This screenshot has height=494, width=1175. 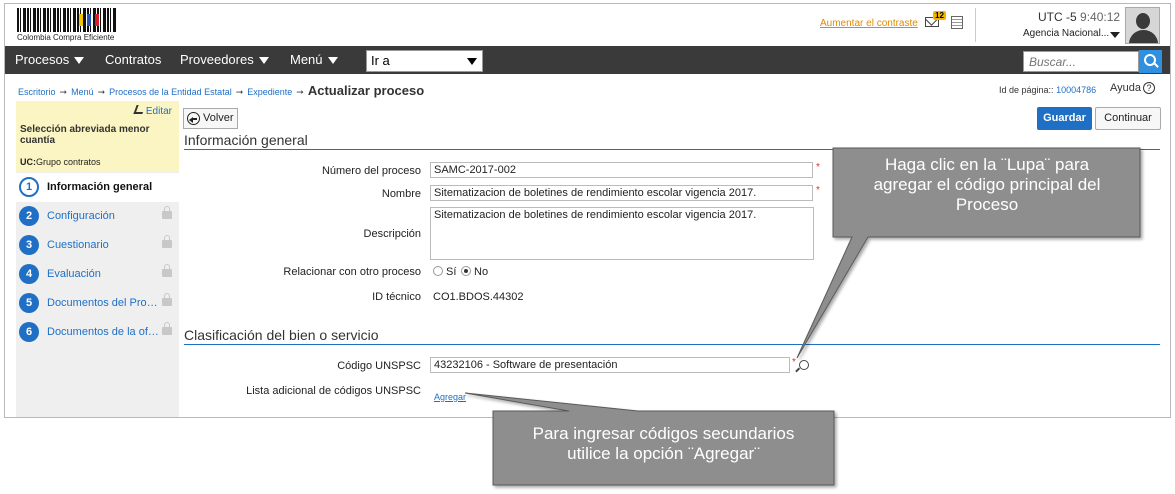 I want to click on header-divider, so click(x=975, y=25).